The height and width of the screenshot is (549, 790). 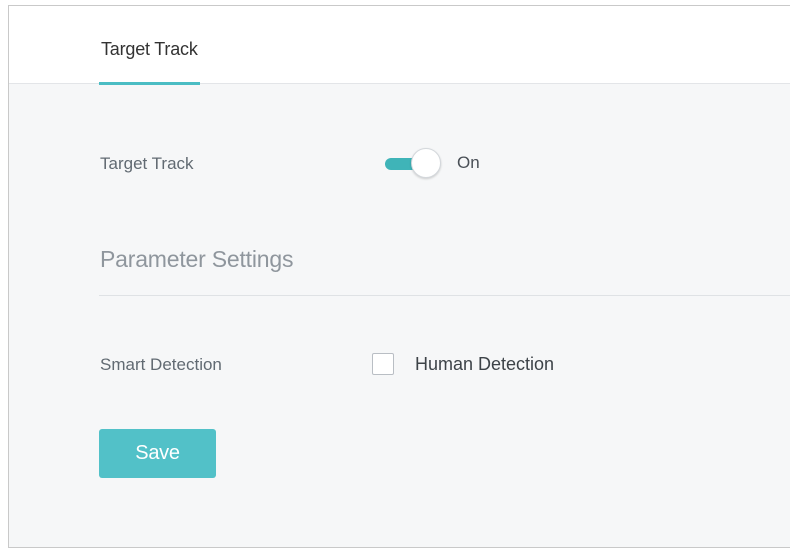 I want to click on parameter-settings-heading: Parameter Settings, so click(x=197, y=259).